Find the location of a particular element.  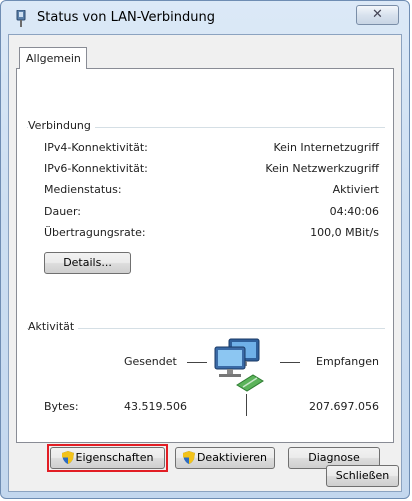

window-title: Status von LAN-Verbindung is located at coordinates (126, 17).